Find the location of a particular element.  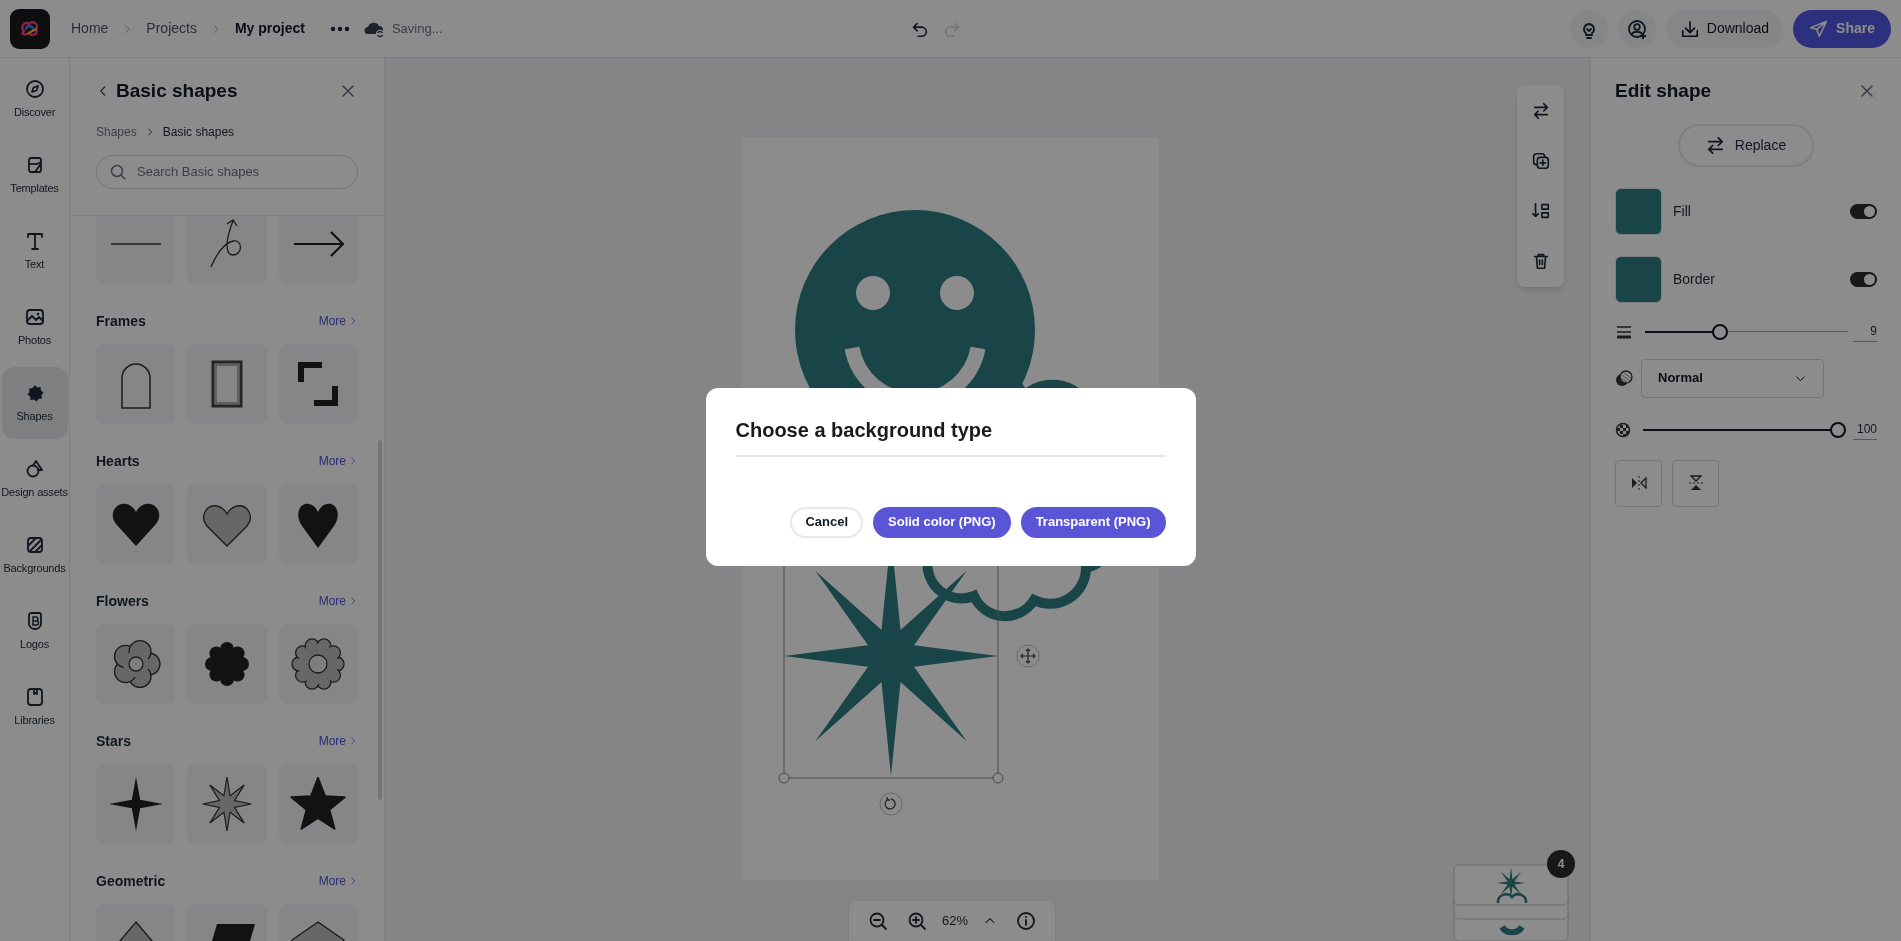

section-title: Hearts is located at coordinates (118, 461).